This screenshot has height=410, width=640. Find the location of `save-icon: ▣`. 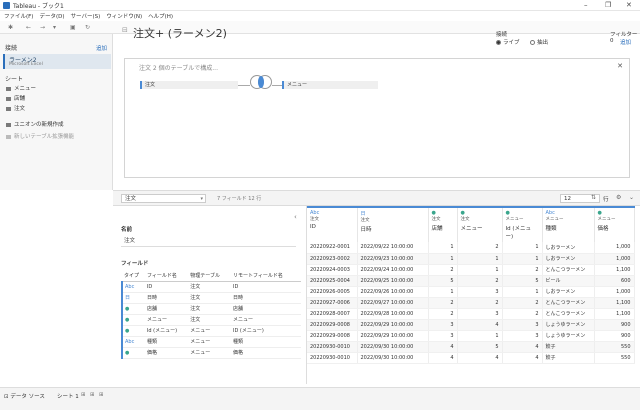

save-icon: ▣ is located at coordinates (73, 27).